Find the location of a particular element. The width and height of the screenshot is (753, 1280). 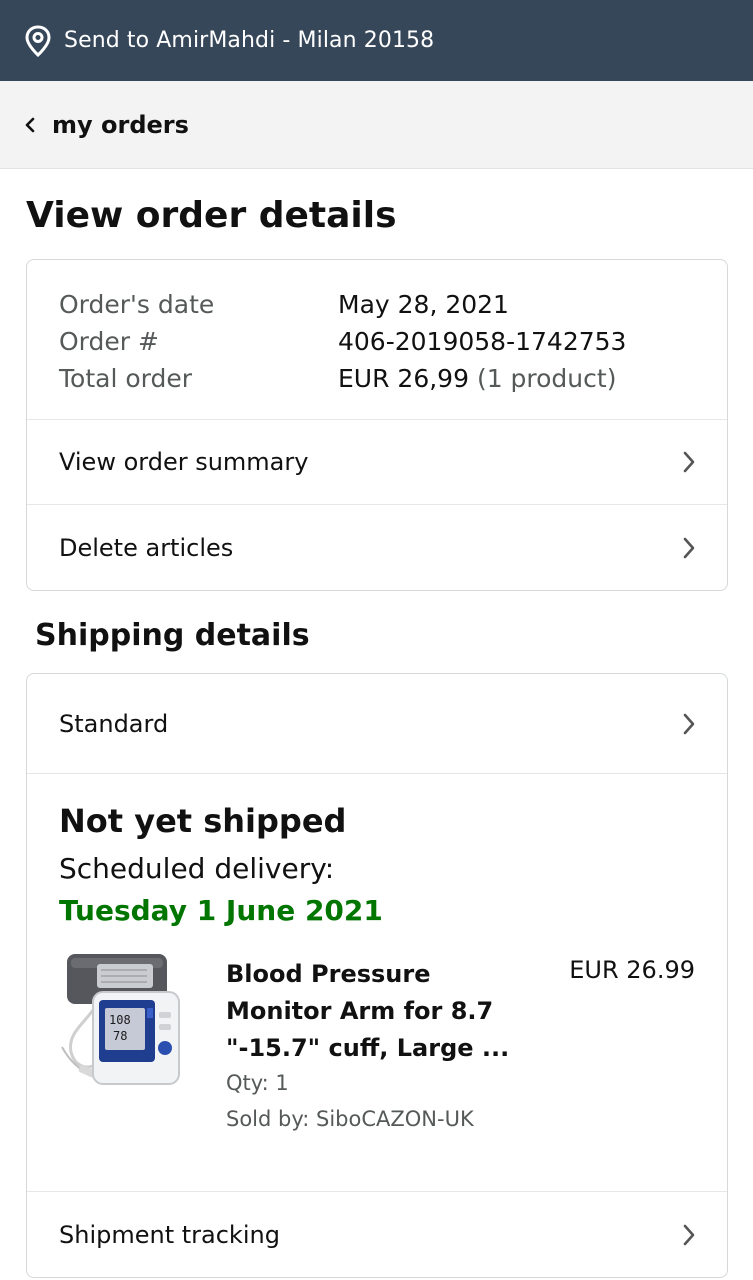

delivery-address-text: Send to AmirMahdi - Milan 20158 is located at coordinates (249, 40).